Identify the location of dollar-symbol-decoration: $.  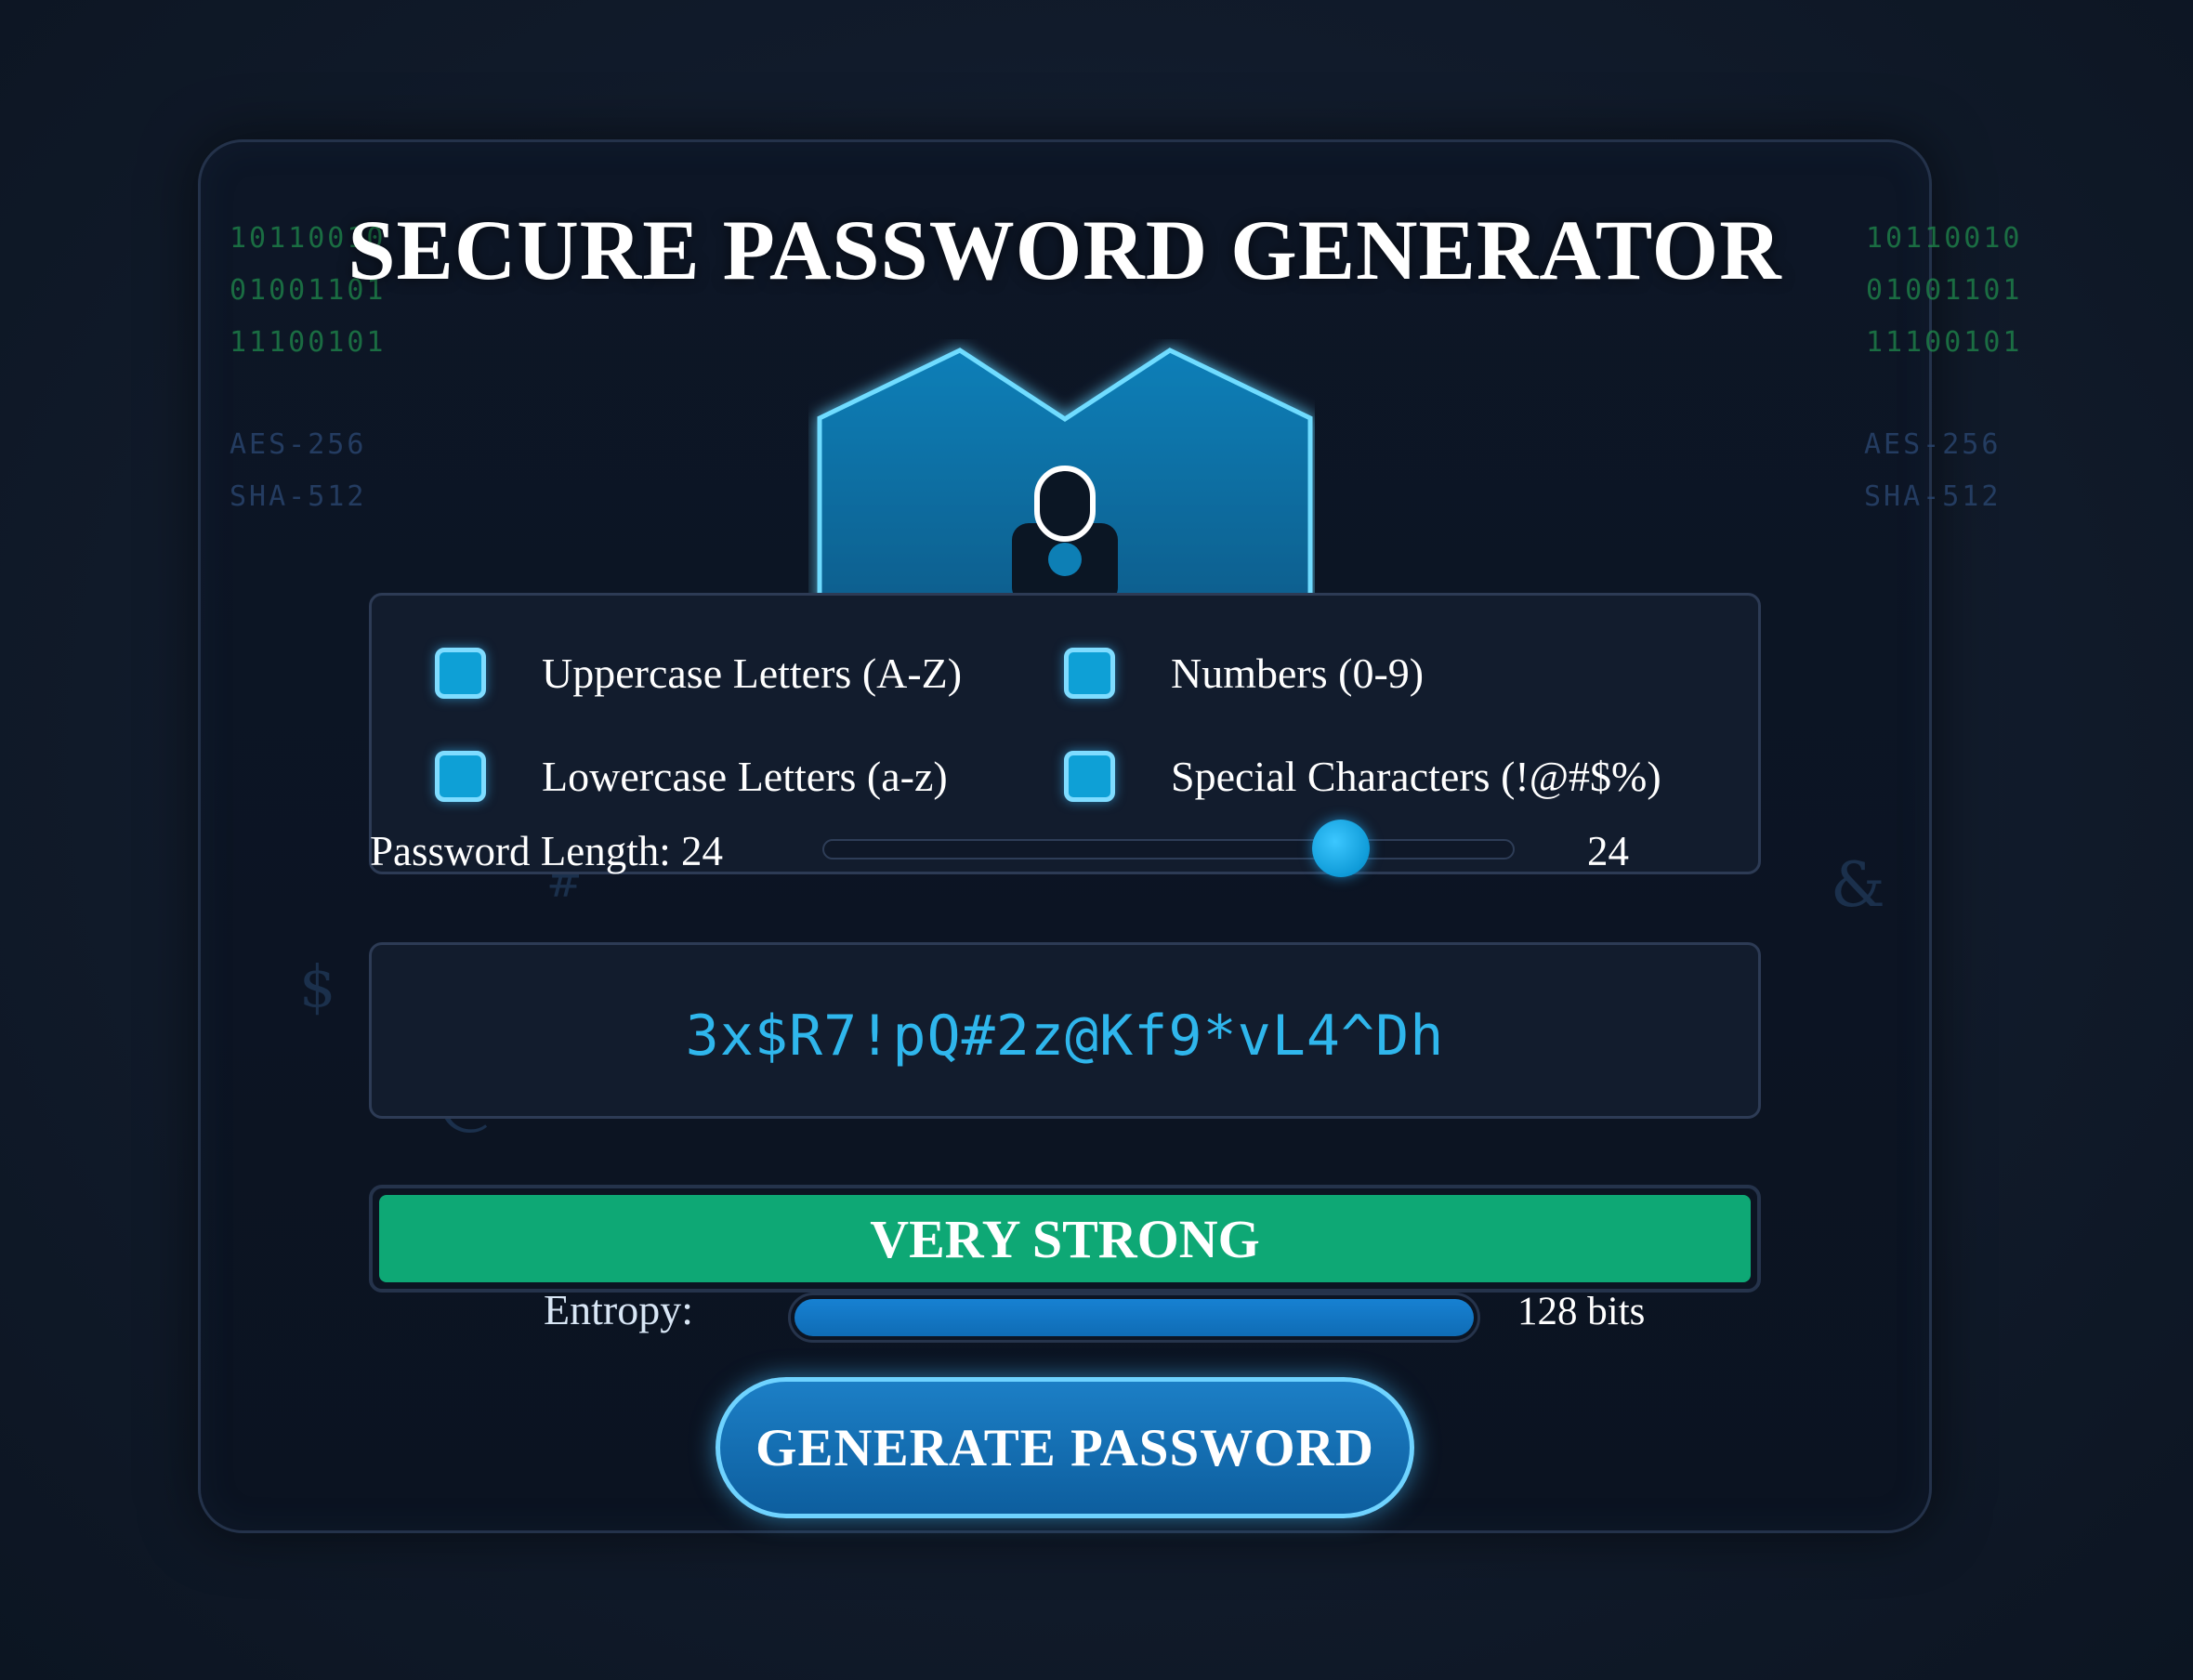
(318, 986).